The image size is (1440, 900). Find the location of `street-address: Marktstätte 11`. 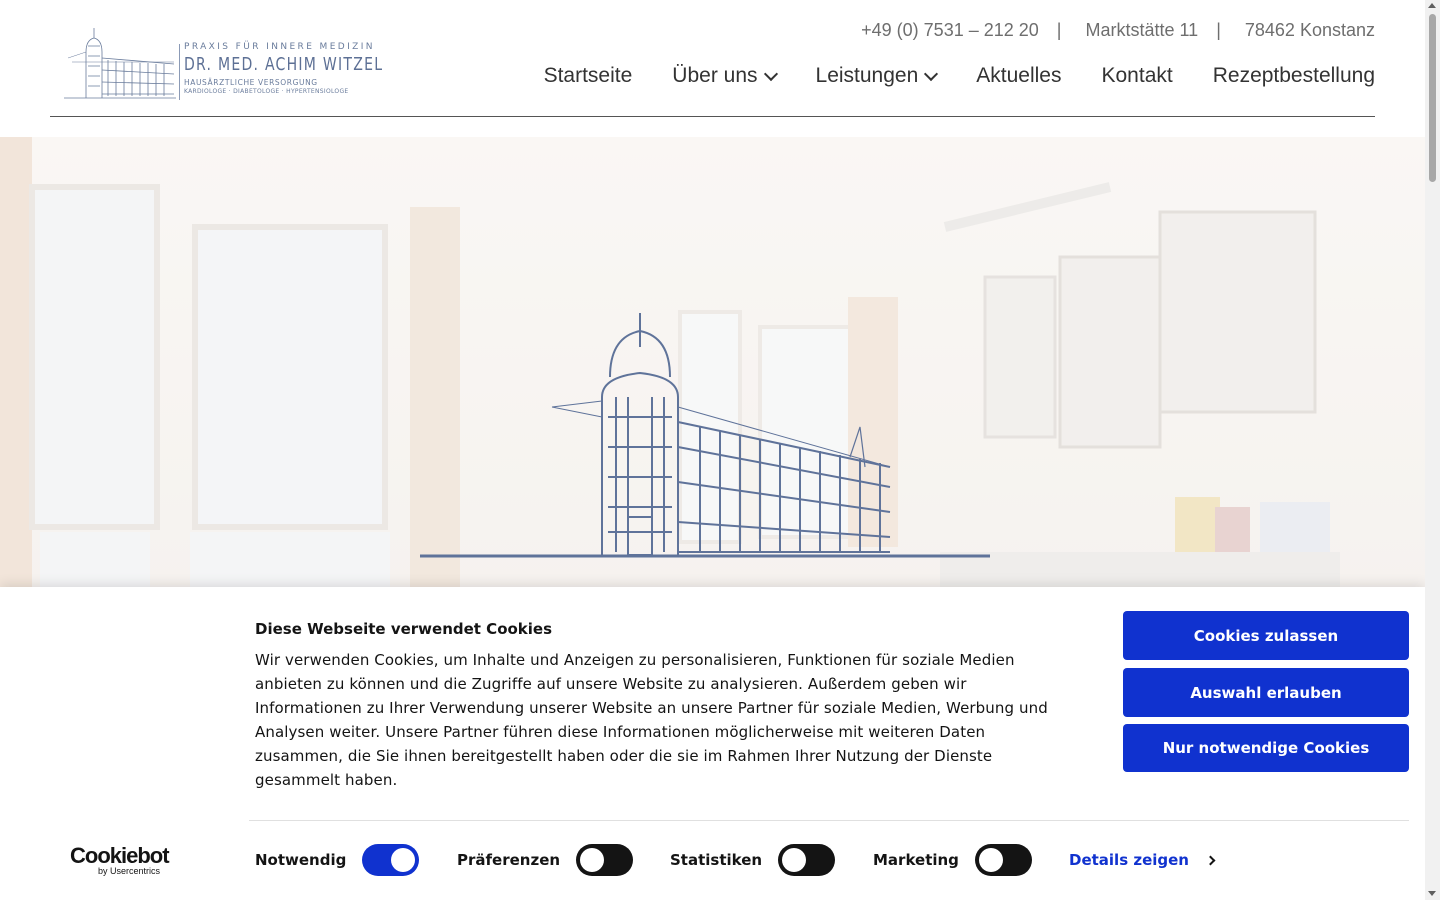

street-address: Marktstätte 11 is located at coordinates (1142, 30).